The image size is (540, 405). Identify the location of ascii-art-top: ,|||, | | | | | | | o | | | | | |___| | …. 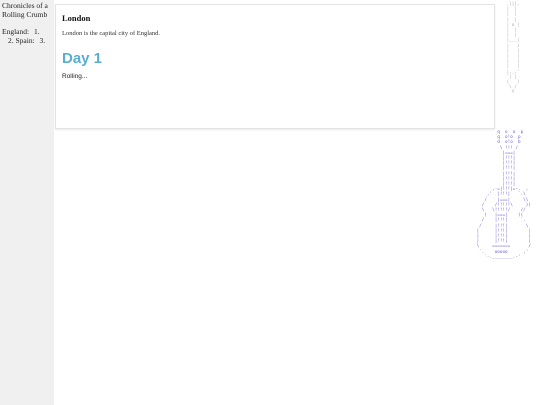
(513, 49).